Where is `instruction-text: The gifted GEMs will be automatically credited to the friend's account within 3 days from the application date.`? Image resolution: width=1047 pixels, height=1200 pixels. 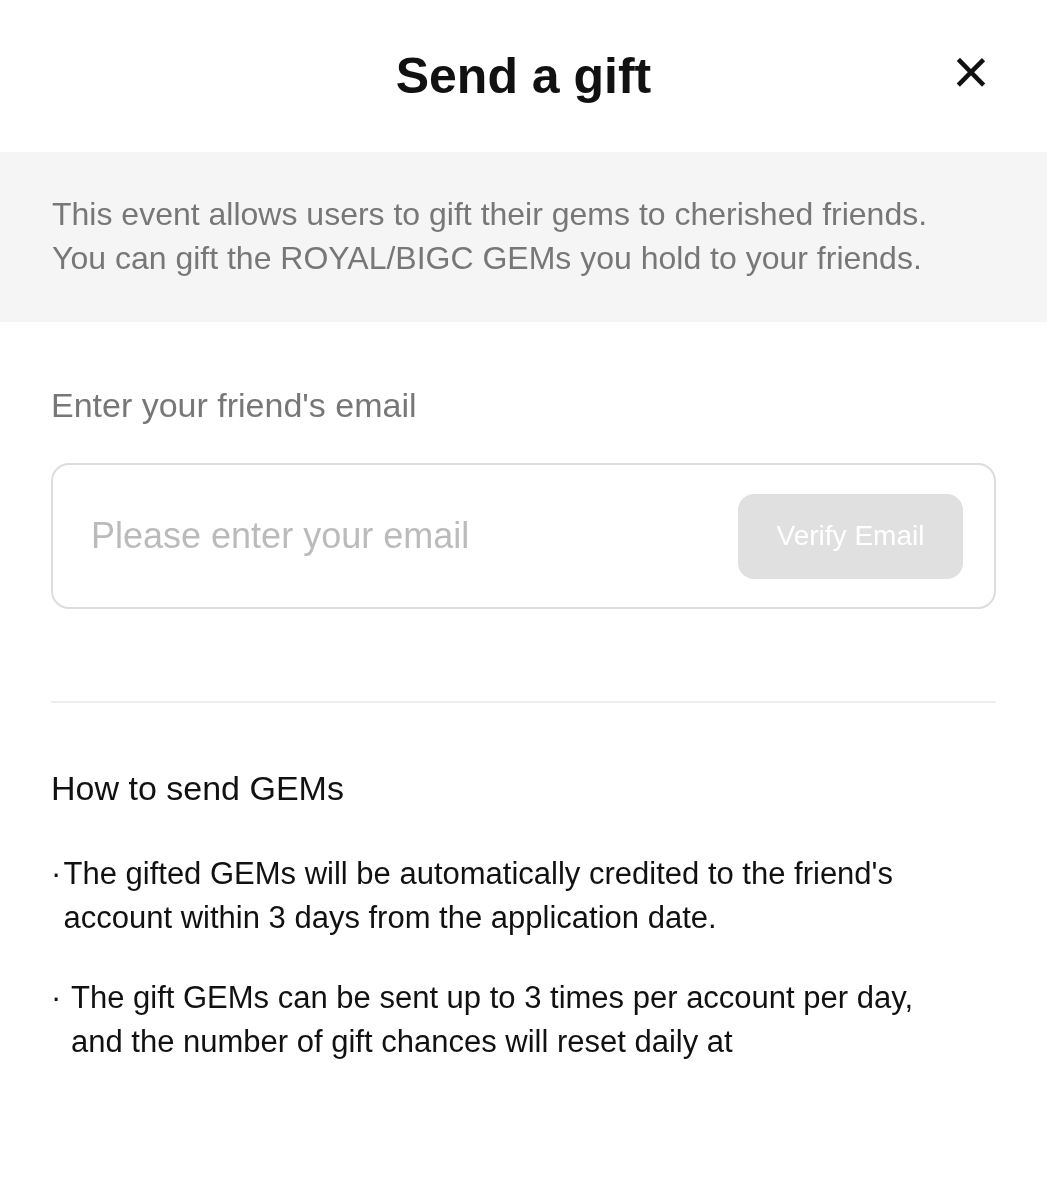 instruction-text: The gifted GEMs will be automatically credited to the friend's account within 3 days from the application date. is located at coordinates (479, 896).